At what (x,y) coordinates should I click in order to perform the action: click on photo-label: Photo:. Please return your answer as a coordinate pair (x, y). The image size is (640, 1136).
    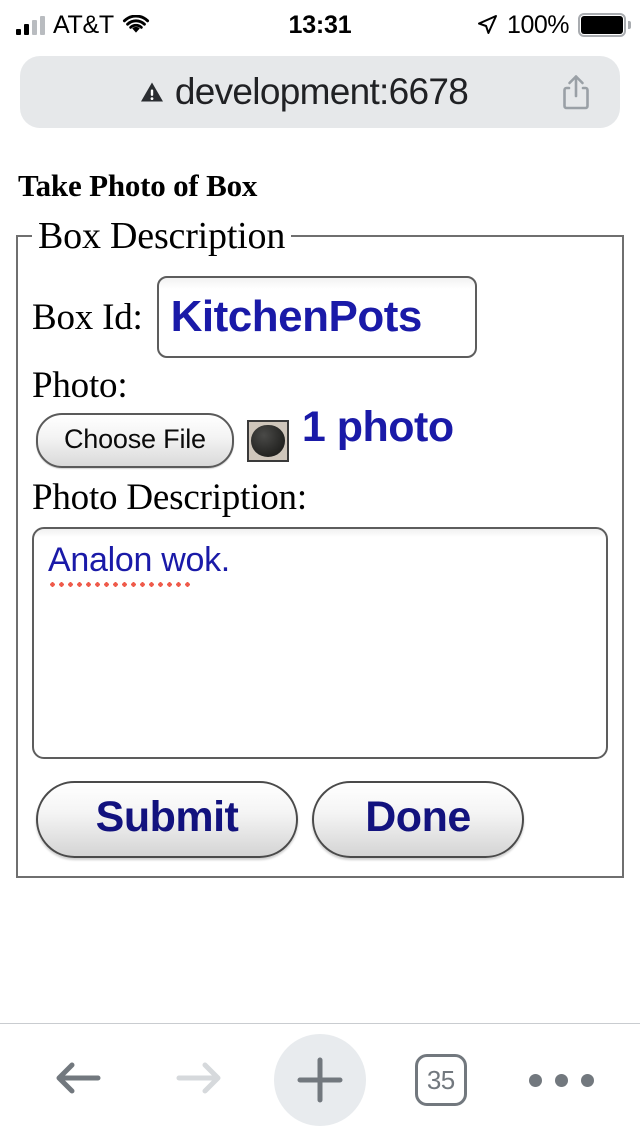
    Looking at the image, I should click on (80, 385).